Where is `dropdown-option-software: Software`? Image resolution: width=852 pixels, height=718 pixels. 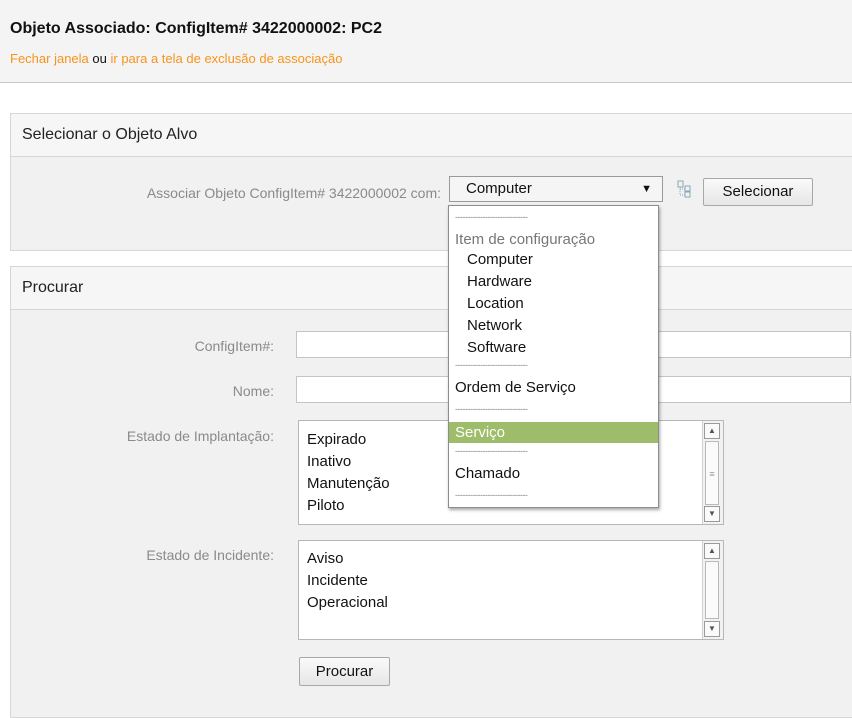
dropdown-option-software: Software is located at coordinates (553, 347).